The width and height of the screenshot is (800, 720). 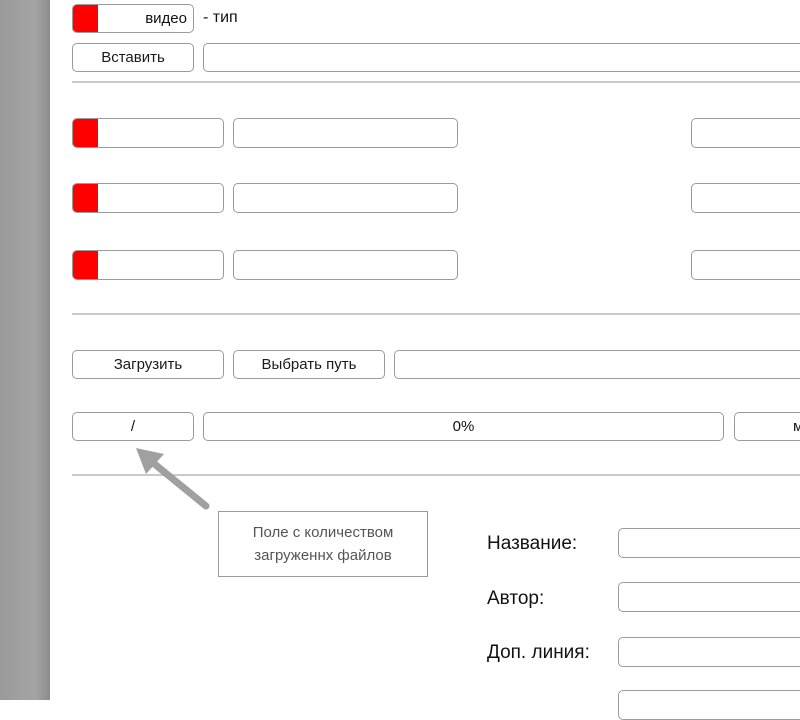 I want to click on arrow-icon, so click(x=173, y=479).